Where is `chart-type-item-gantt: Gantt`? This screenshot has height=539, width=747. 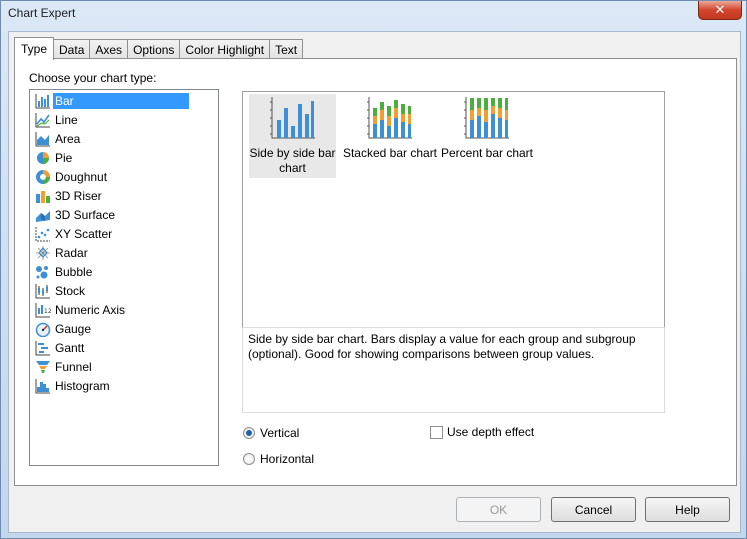 chart-type-item-gantt: Gantt is located at coordinates (124, 347).